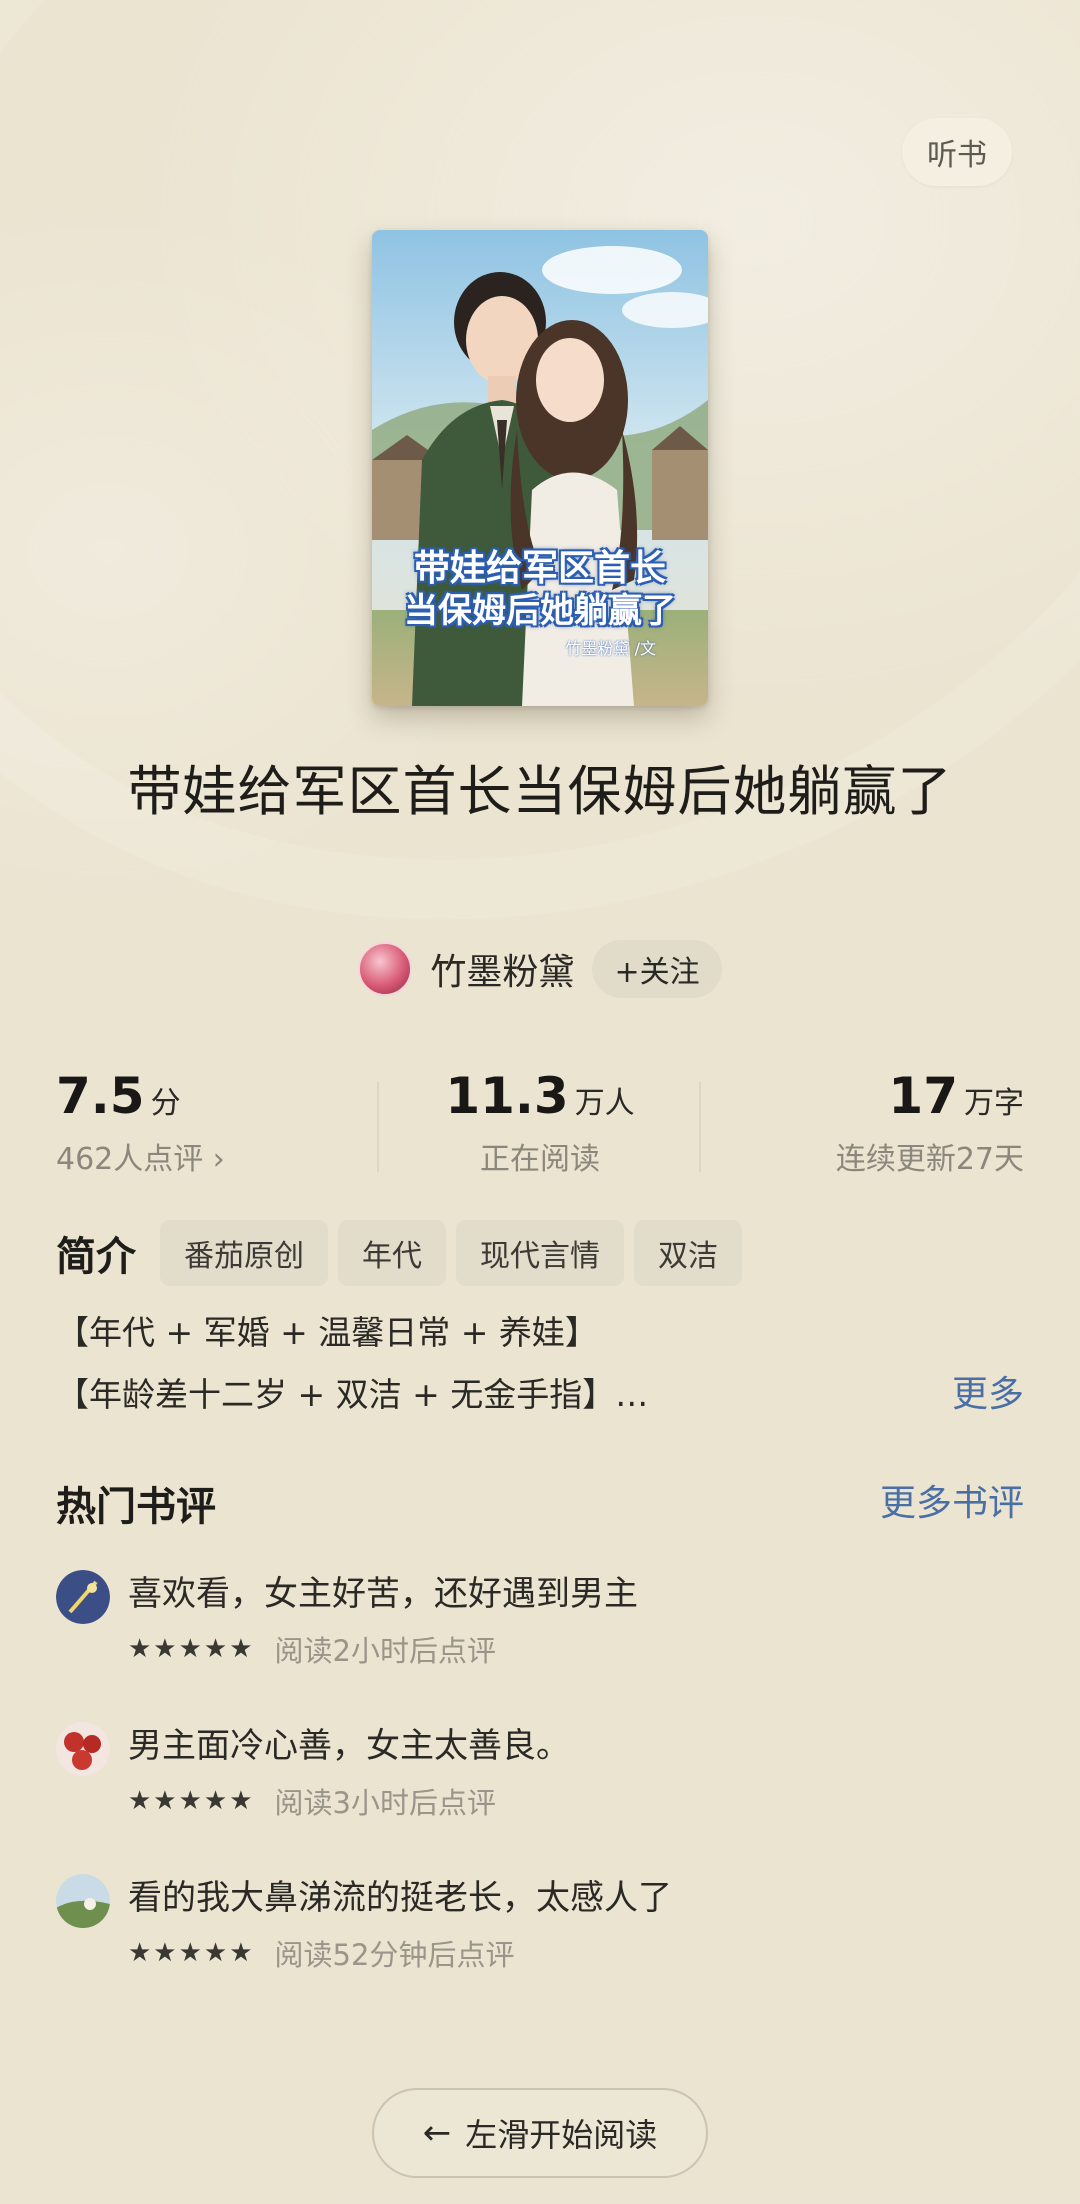 The width and height of the screenshot is (1080, 2204). What do you see at coordinates (863, 1122) in the screenshot?
I see `stat-word-count: 17 万字 连续更新27天` at bounding box center [863, 1122].